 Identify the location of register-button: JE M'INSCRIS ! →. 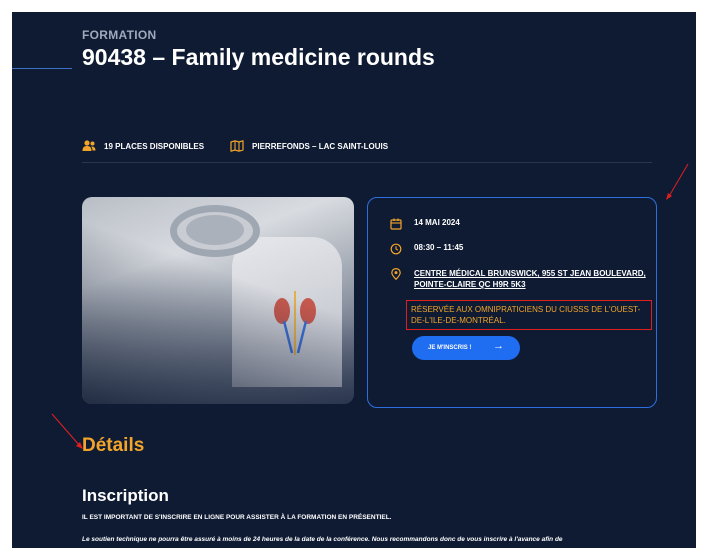
(466, 348).